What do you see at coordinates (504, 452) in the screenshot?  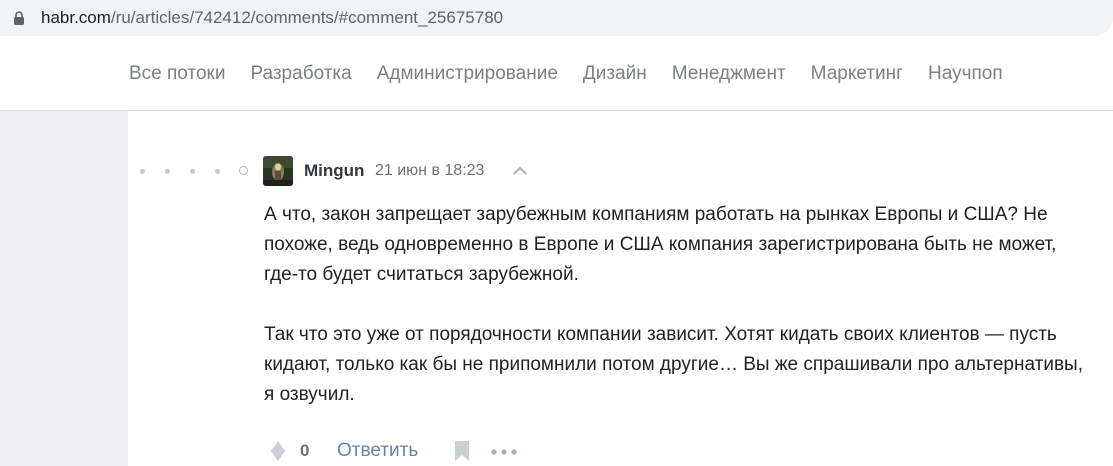 I see `more-icon` at bounding box center [504, 452].